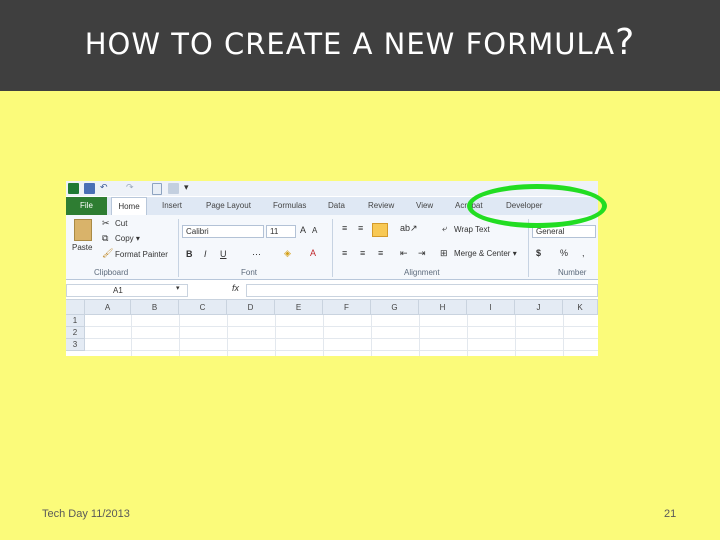  Describe the element at coordinates (127, 290) in the screenshot. I see `name-box: A1` at that location.